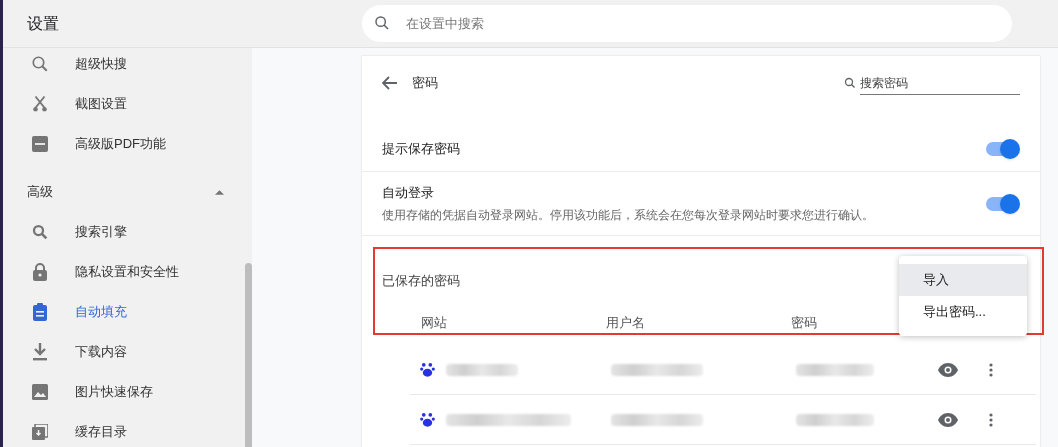 Image resolution: width=1058 pixels, height=447 pixels. What do you see at coordinates (425, 83) in the screenshot?
I see `section-title: 密码` at bounding box center [425, 83].